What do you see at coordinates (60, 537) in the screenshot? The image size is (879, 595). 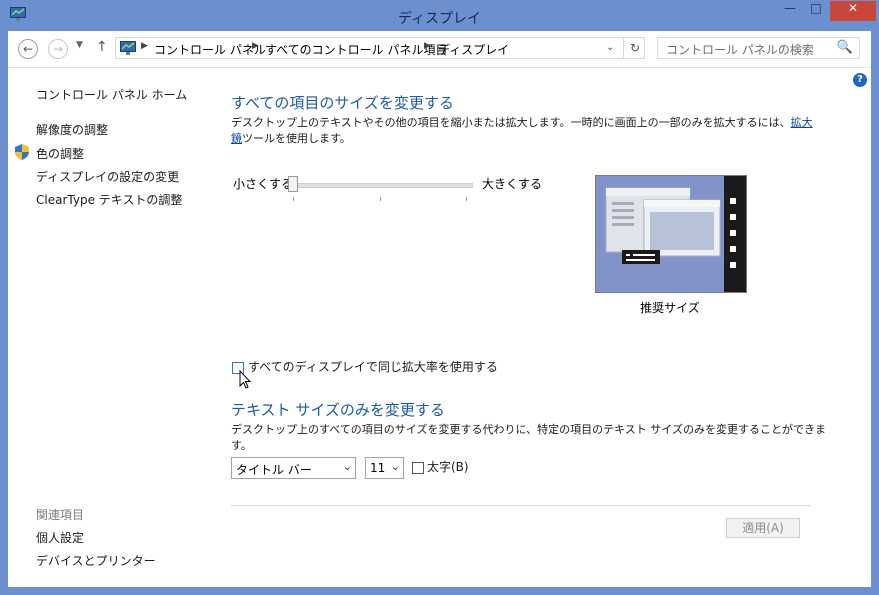 I see `sidebar-item-personalize: 個人設定` at bounding box center [60, 537].